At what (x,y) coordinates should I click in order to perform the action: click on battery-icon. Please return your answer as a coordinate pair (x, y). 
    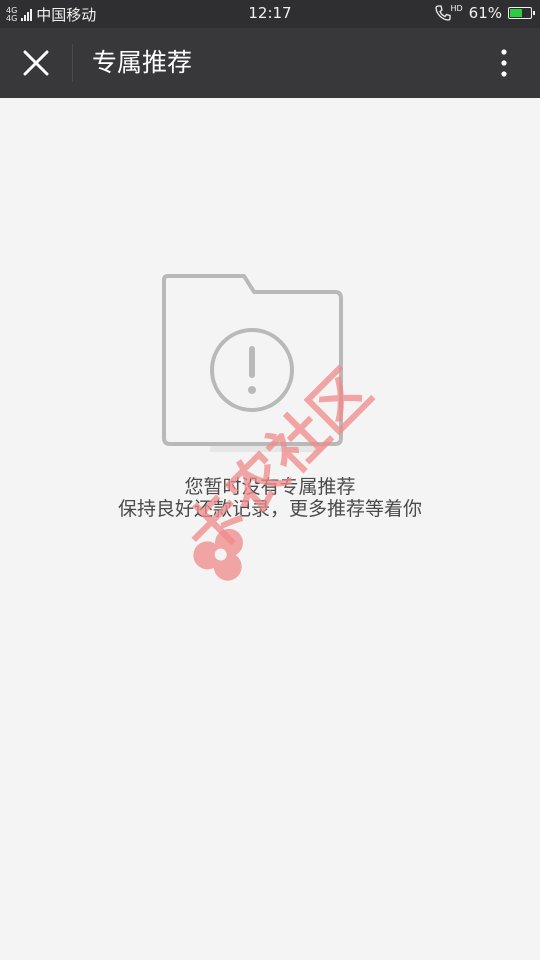
    Looking at the image, I should click on (521, 13).